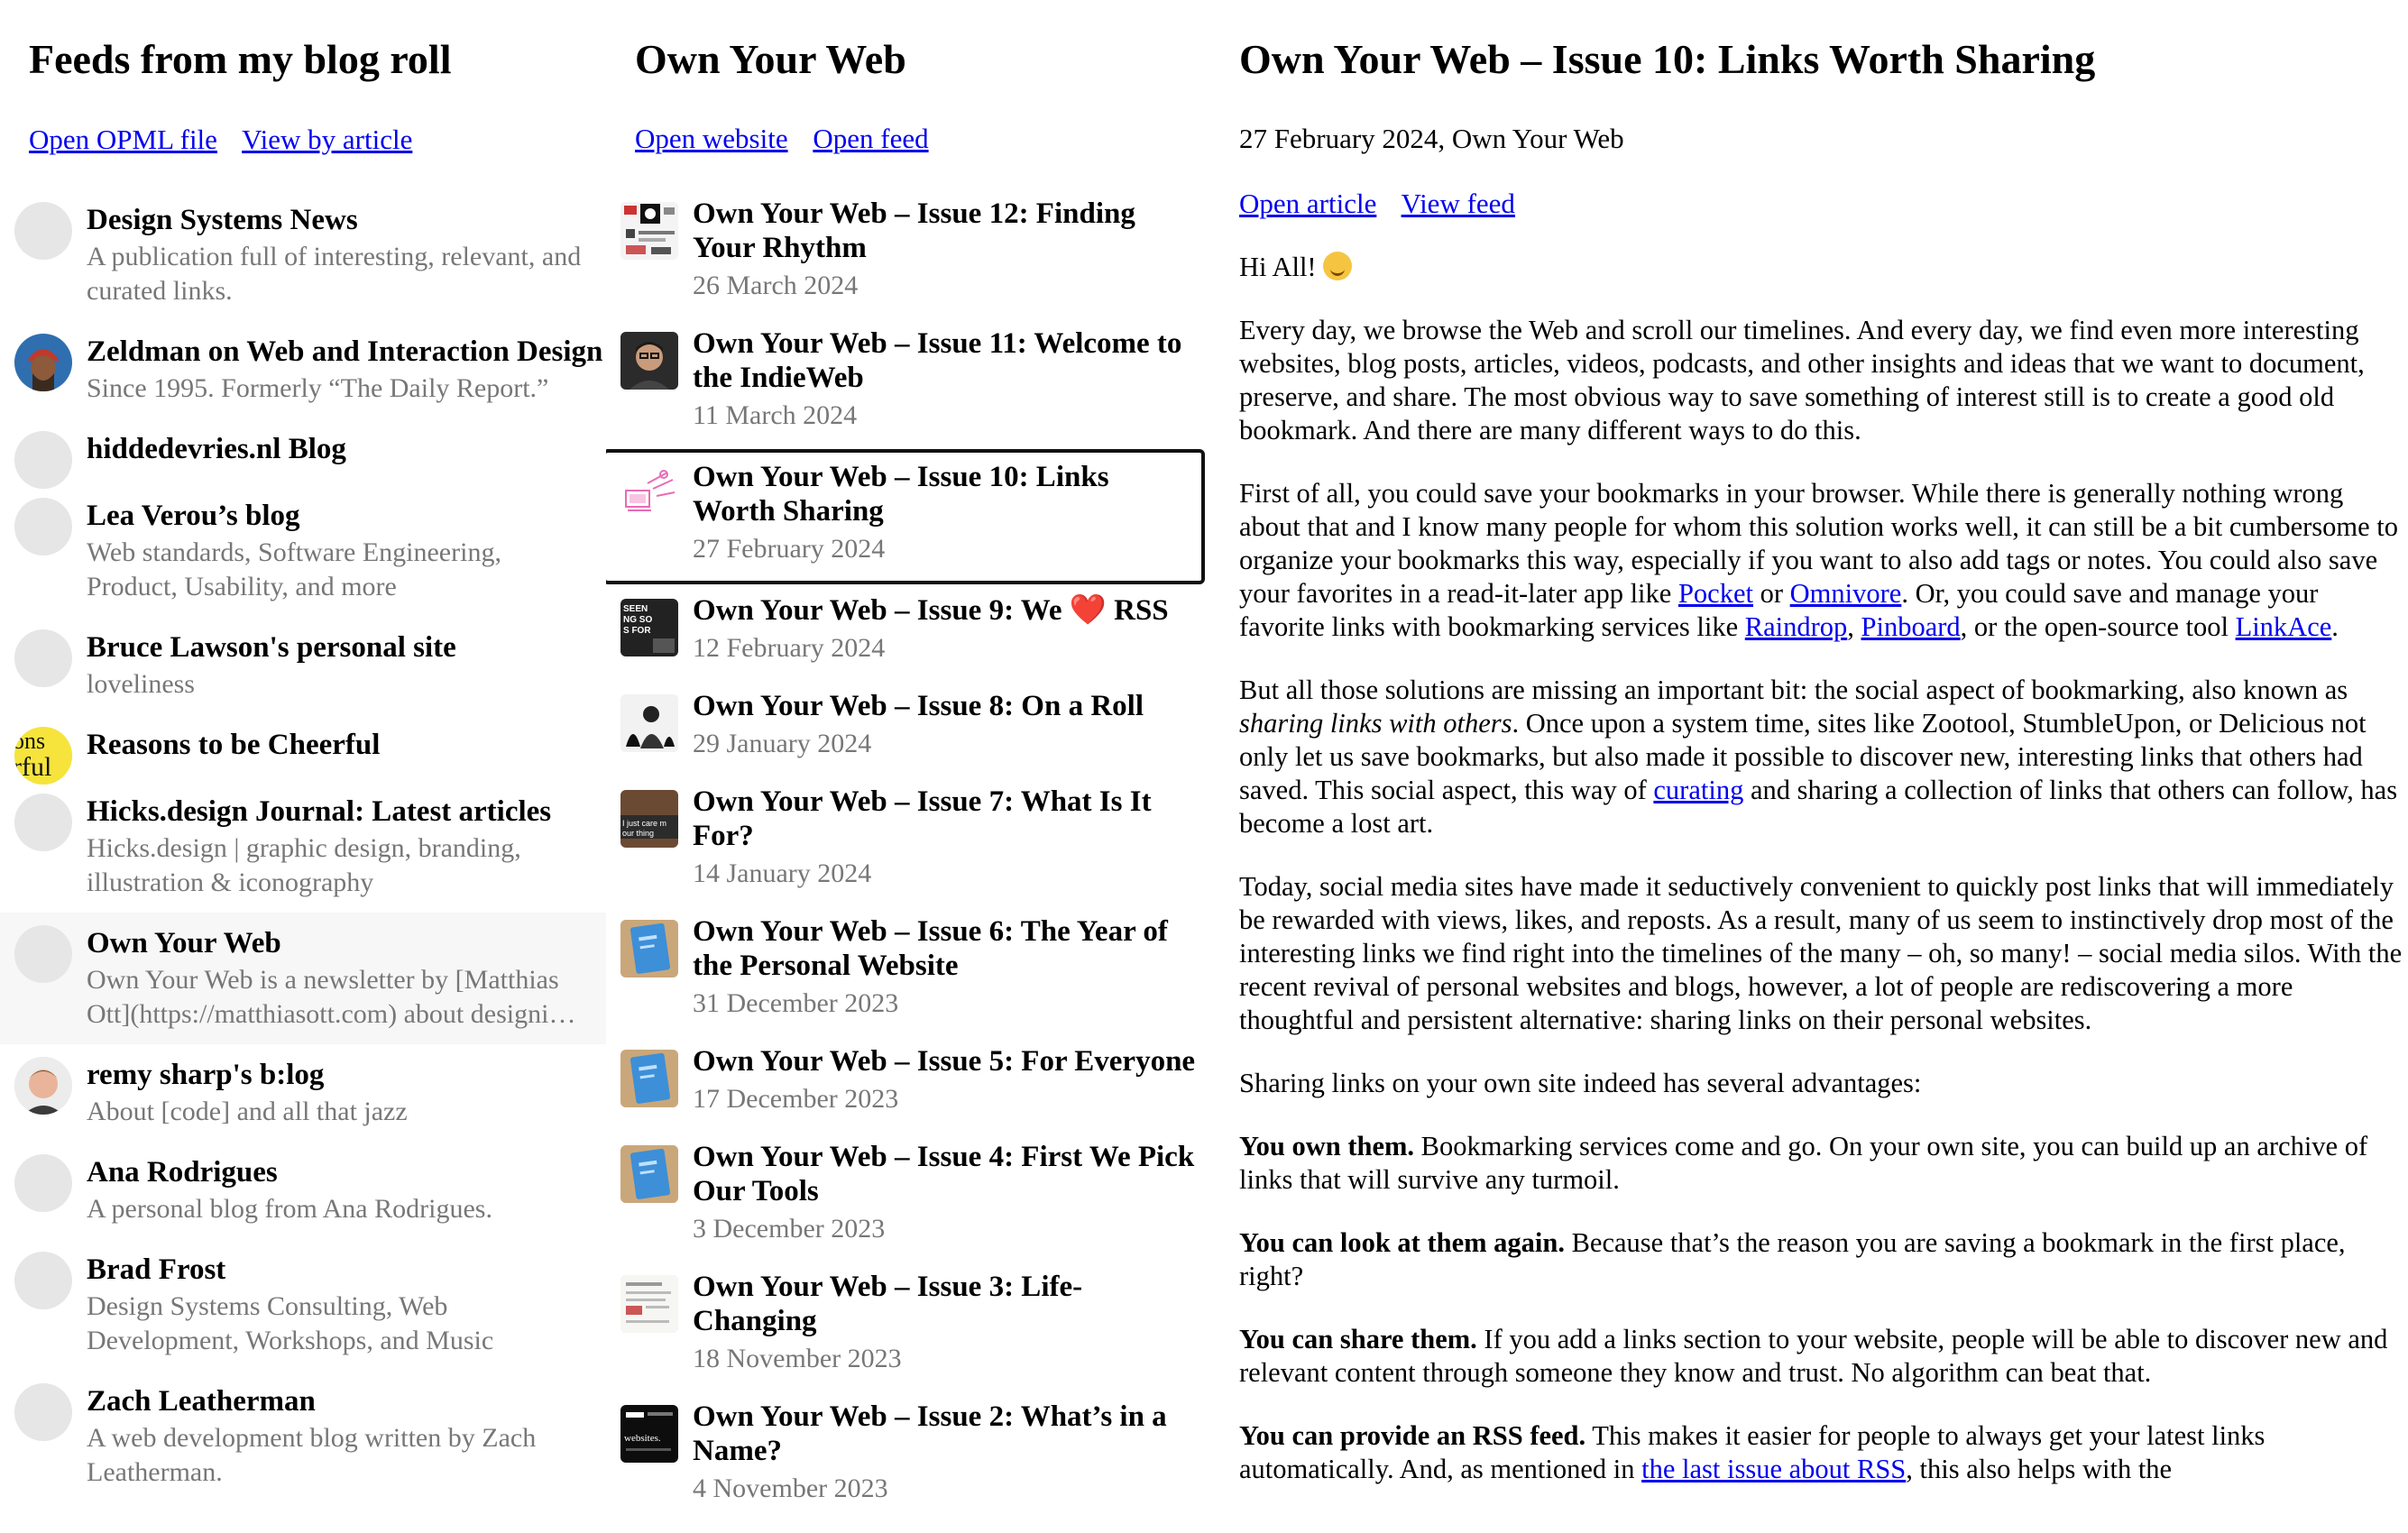 This screenshot has height=1533, width=2408. I want to click on article-thumbnail: websites., so click(649, 1434).